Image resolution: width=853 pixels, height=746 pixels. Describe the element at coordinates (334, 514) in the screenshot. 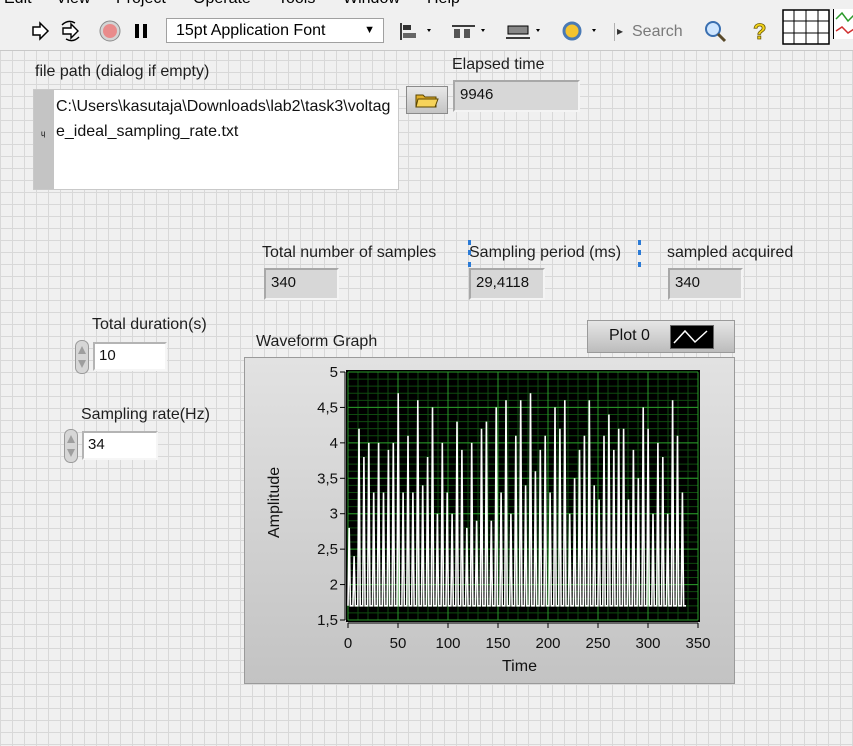

I see `y-tick-label: 3` at that location.